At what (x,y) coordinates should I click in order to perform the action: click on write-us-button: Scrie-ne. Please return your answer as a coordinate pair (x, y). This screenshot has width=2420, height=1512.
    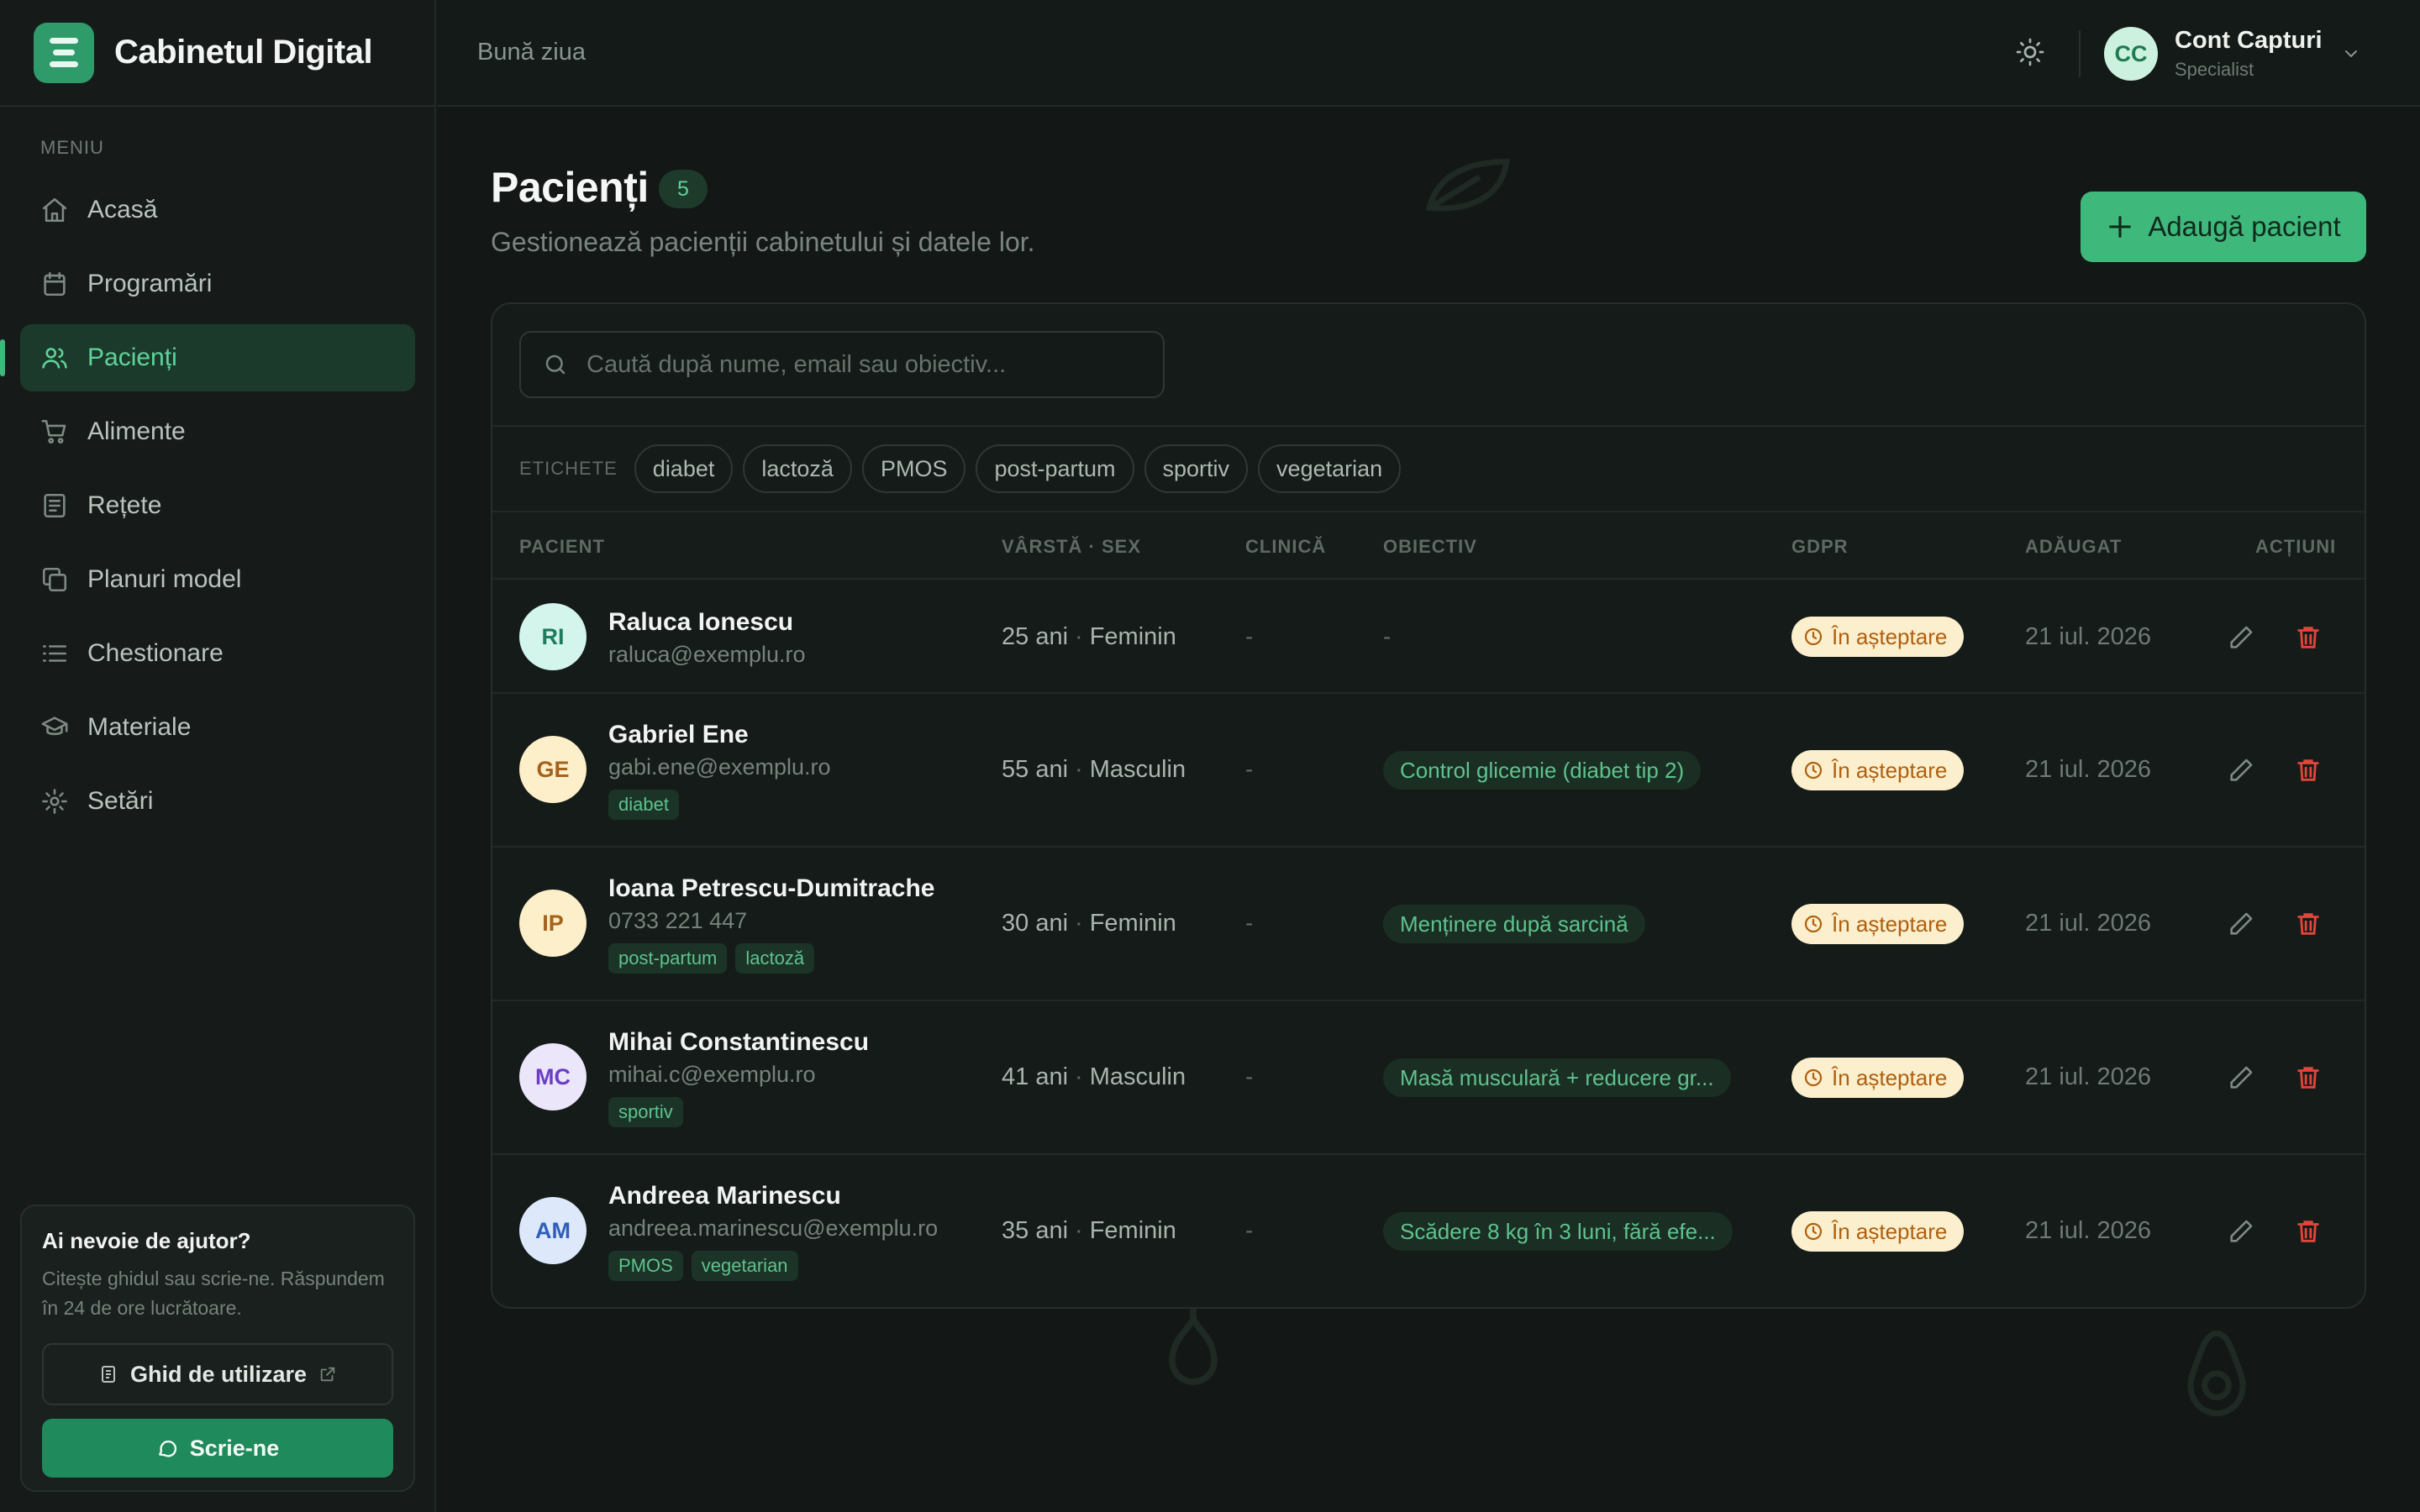
    Looking at the image, I should click on (218, 1448).